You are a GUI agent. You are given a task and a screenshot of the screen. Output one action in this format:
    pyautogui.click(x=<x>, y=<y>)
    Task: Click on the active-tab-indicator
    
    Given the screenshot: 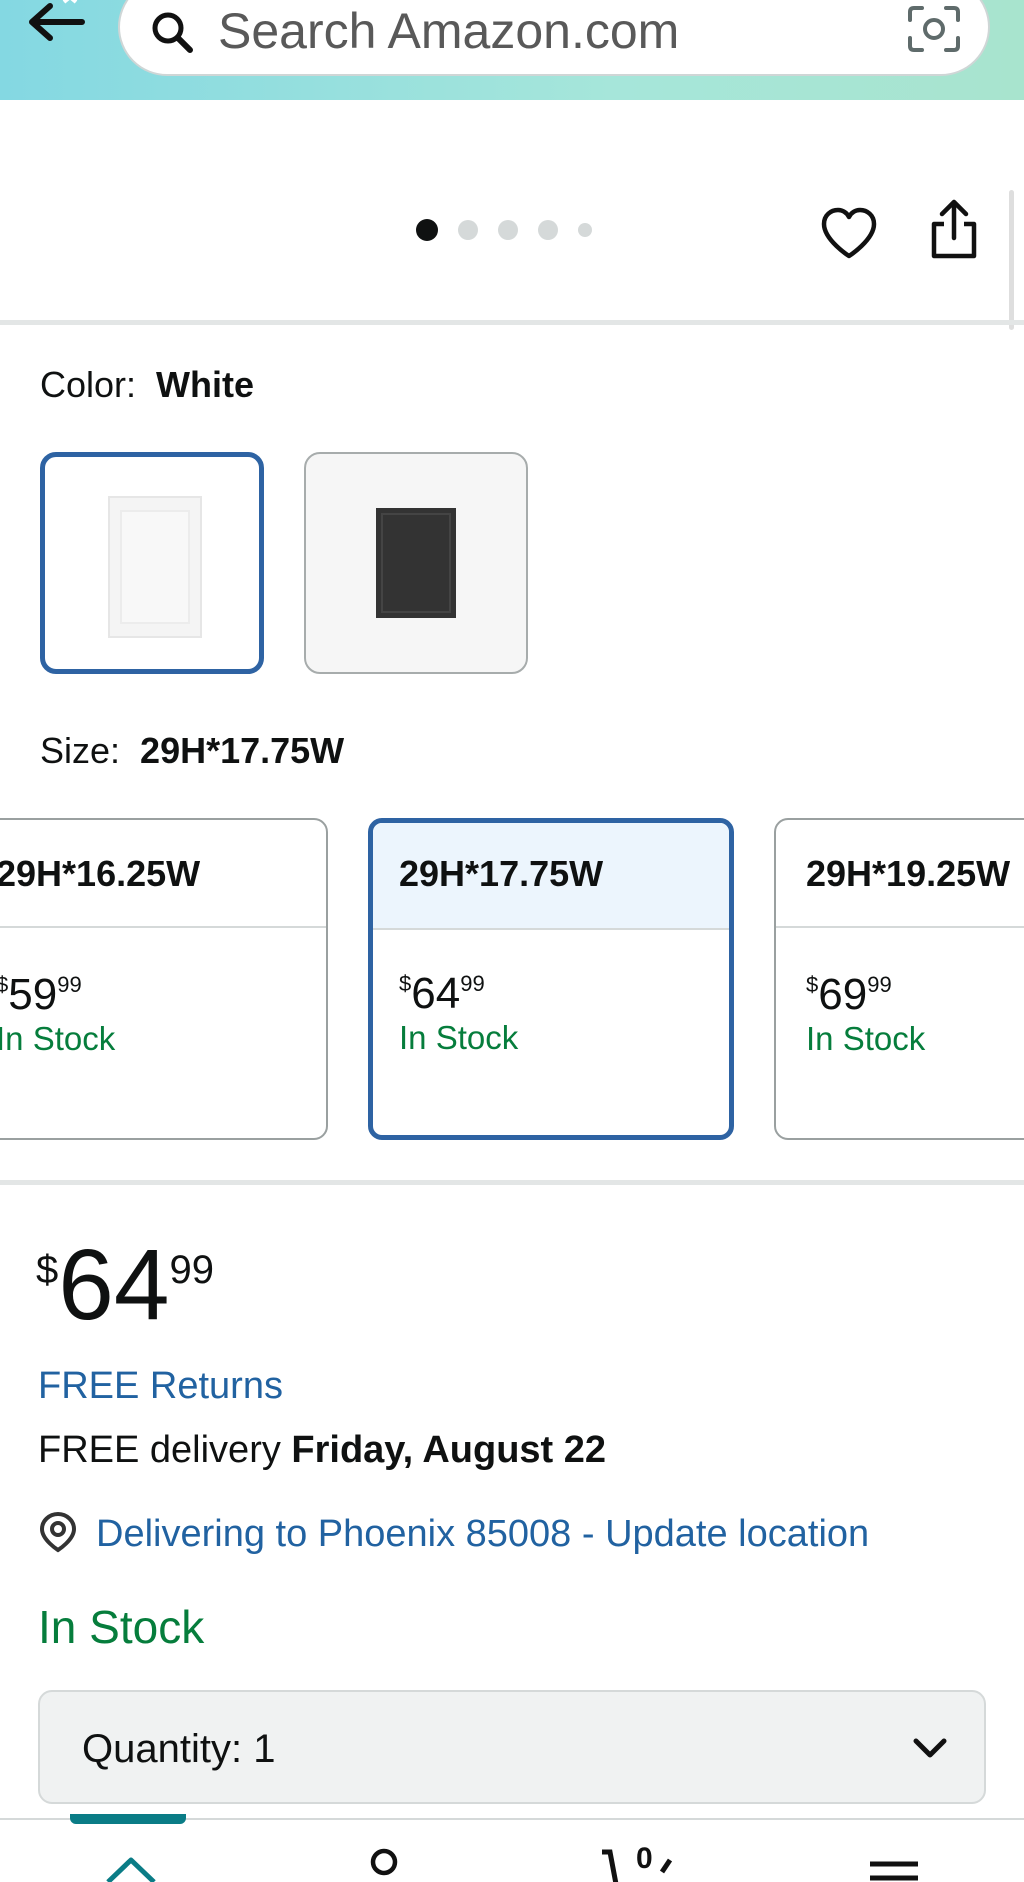 What is the action you would take?
    pyautogui.click(x=128, y=1819)
    